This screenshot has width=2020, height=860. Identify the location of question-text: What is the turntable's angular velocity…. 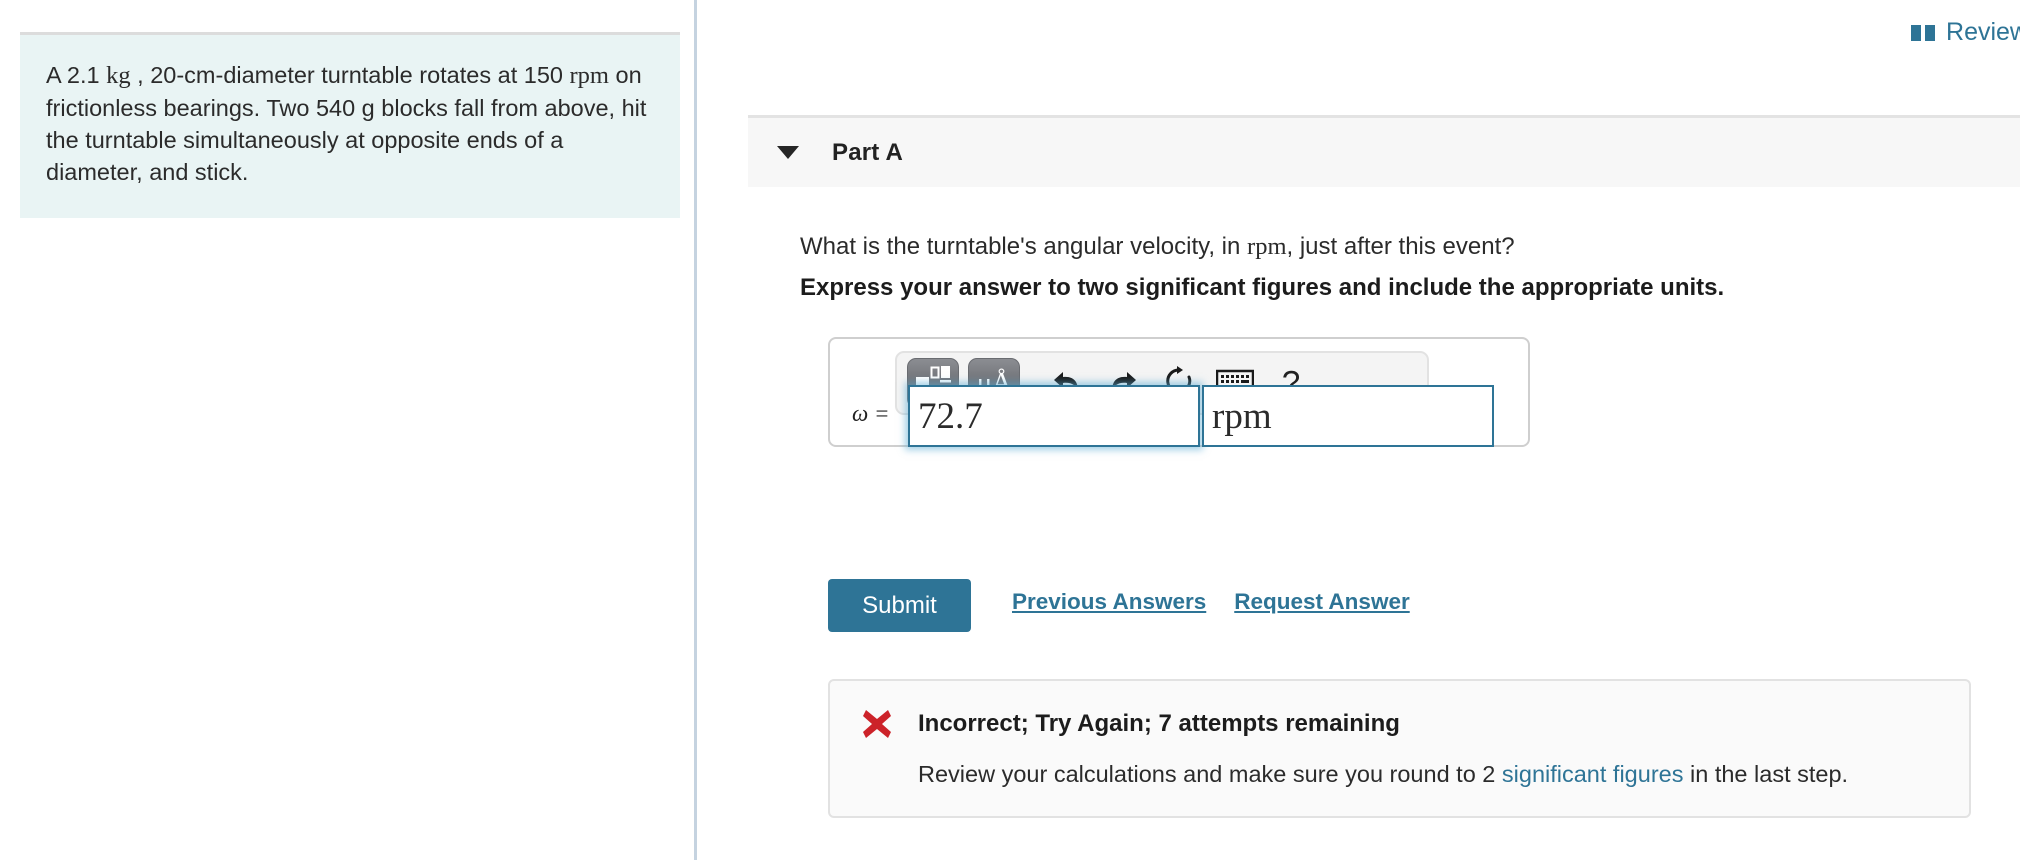
(1157, 247).